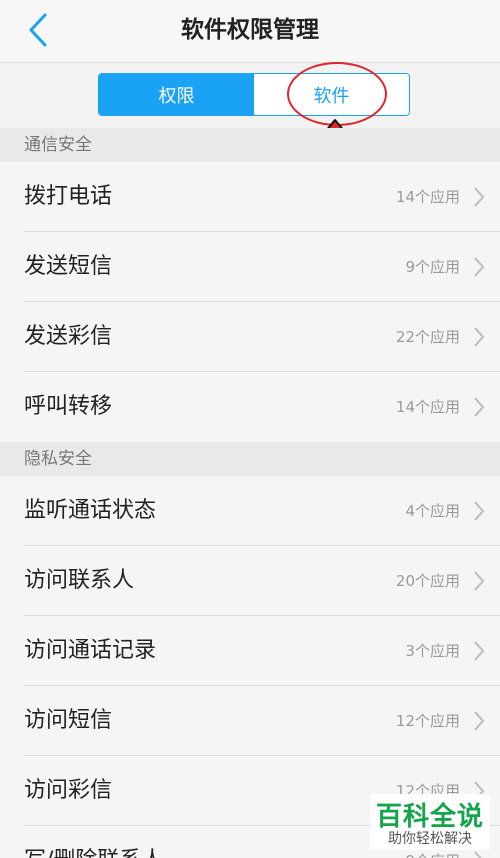  What do you see at coordinates (68, 266) in the screenshot?
I see `list-item-label: 发送短信` at bounding box center [68, 266].